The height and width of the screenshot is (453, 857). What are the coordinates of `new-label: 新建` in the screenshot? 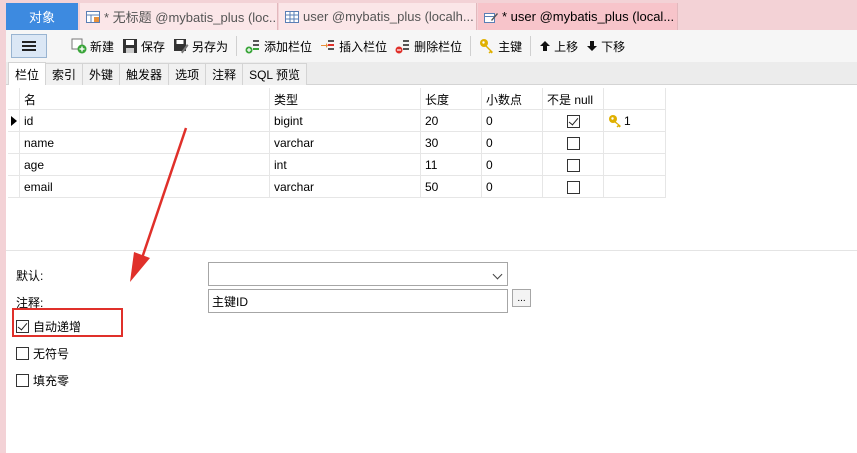 It's located at (102, 46).